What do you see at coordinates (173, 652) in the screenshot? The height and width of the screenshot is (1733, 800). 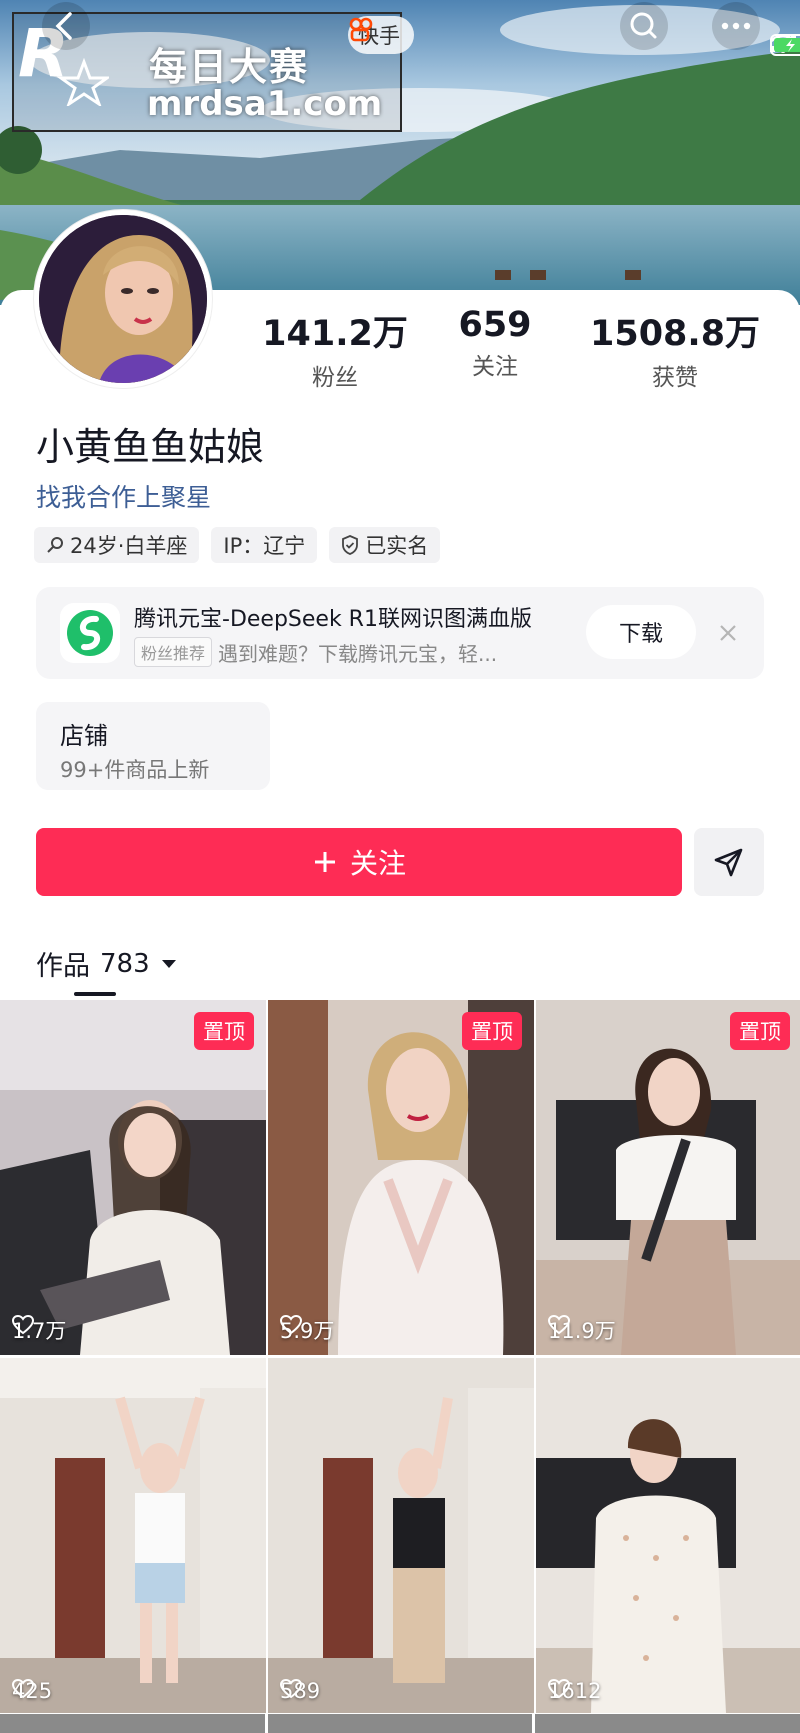 I see `promo-tag: 粉丝推荐` at bounding box center [173, 652].